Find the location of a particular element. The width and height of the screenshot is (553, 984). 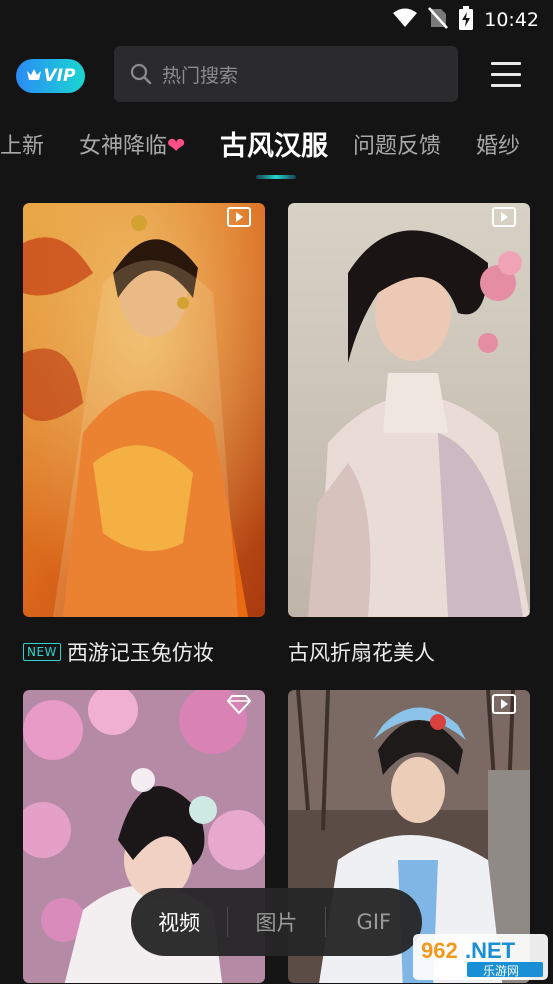

svg-text: 962 is located at coordinates (439, 950).